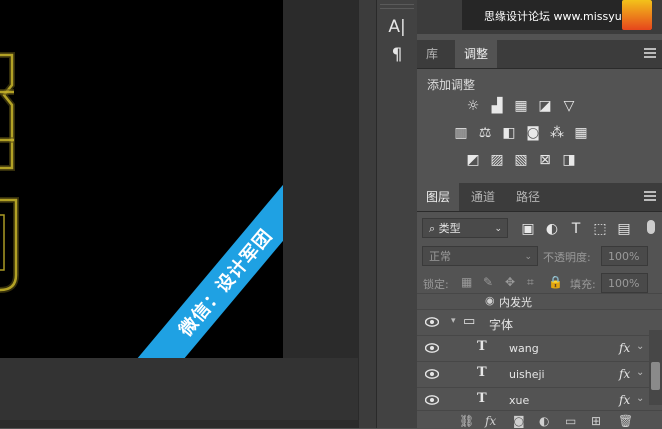  What do you see at coordinates (438, 197) in the screenshot?
I see `tab-layers: 图层` at bounding box center [438, 197].